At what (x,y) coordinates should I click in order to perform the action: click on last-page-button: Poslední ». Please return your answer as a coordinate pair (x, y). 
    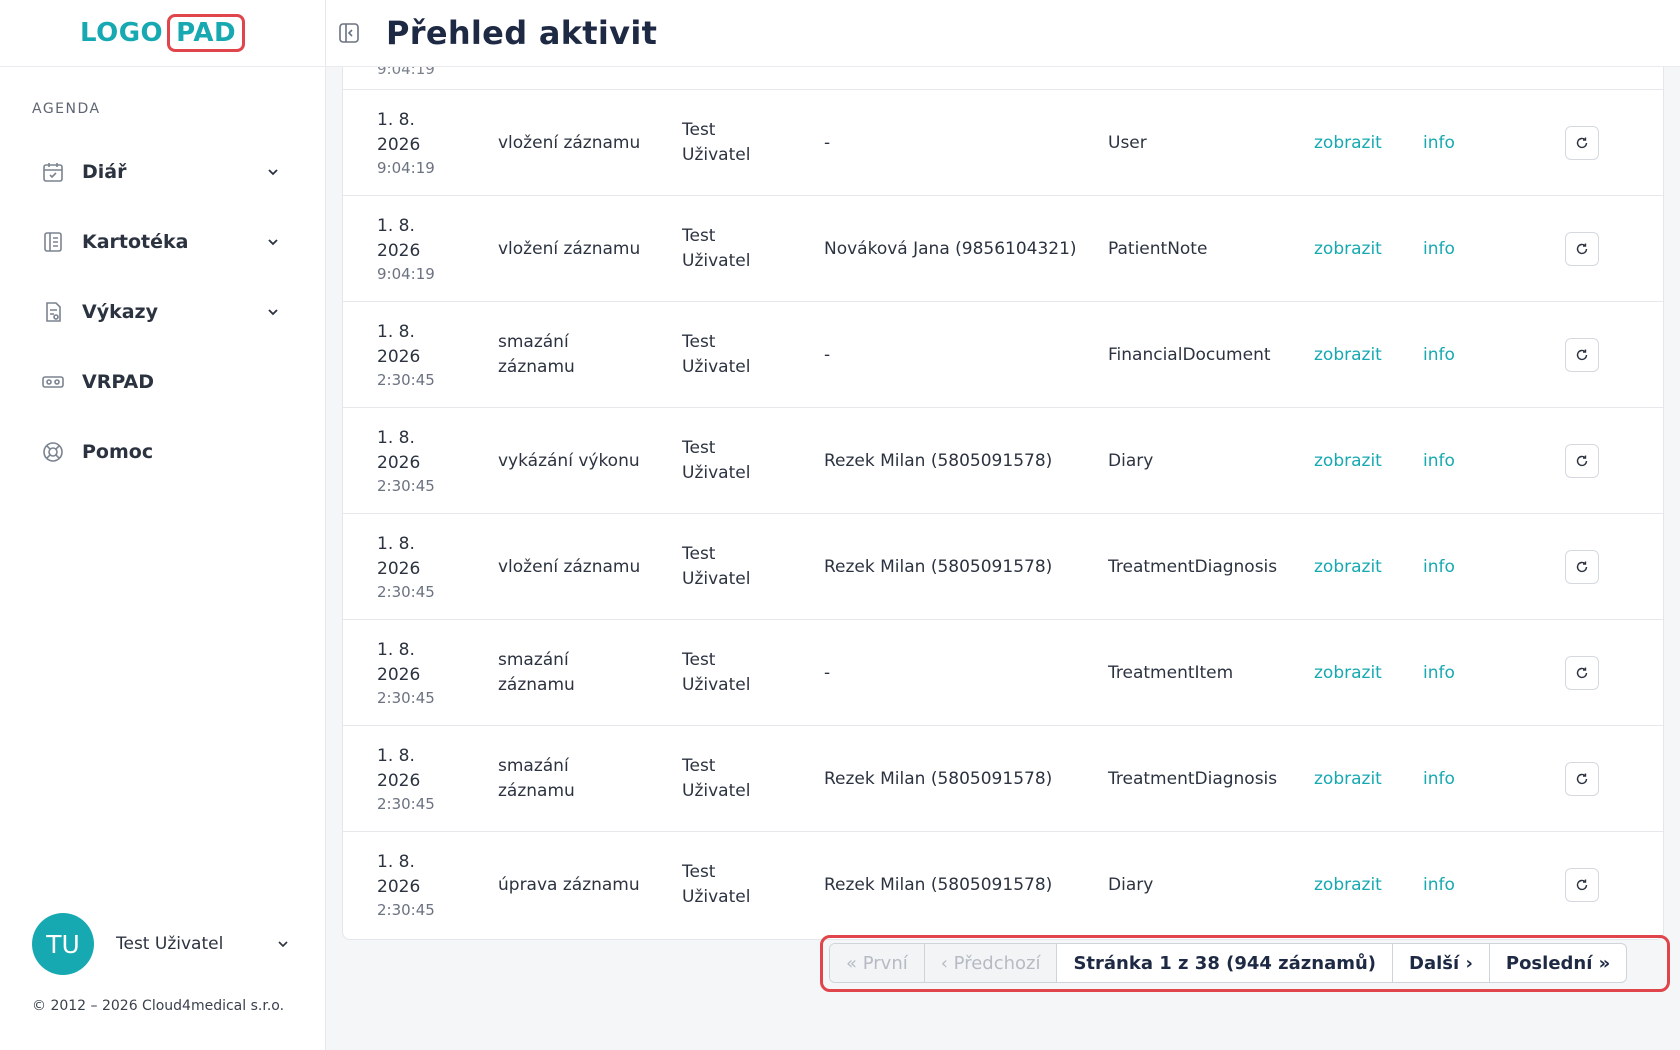
    Looking at the image, I should click on (1558, 963).